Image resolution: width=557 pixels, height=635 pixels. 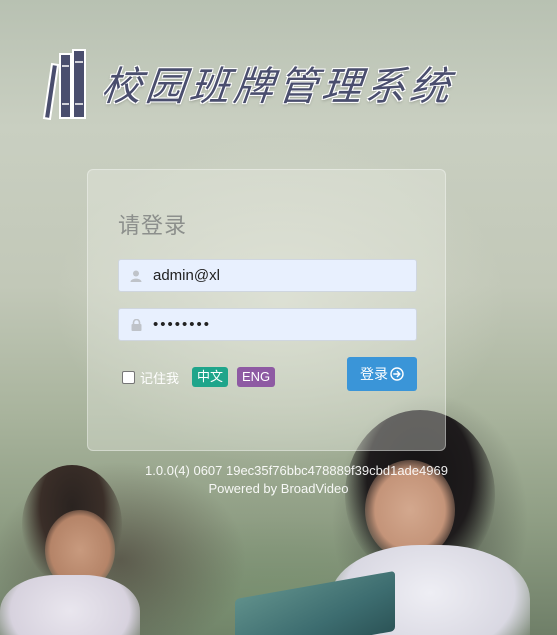 I want to click on background-photo-book, so click(x=315, y=602).